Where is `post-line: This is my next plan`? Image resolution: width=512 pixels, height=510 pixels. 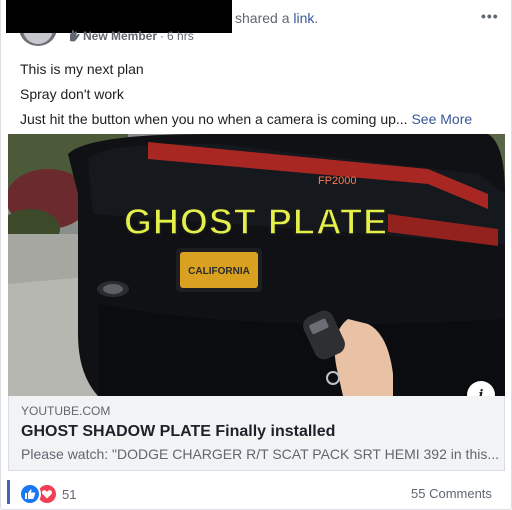
post-line: This is my next plan is located at coordinates (82, 69).